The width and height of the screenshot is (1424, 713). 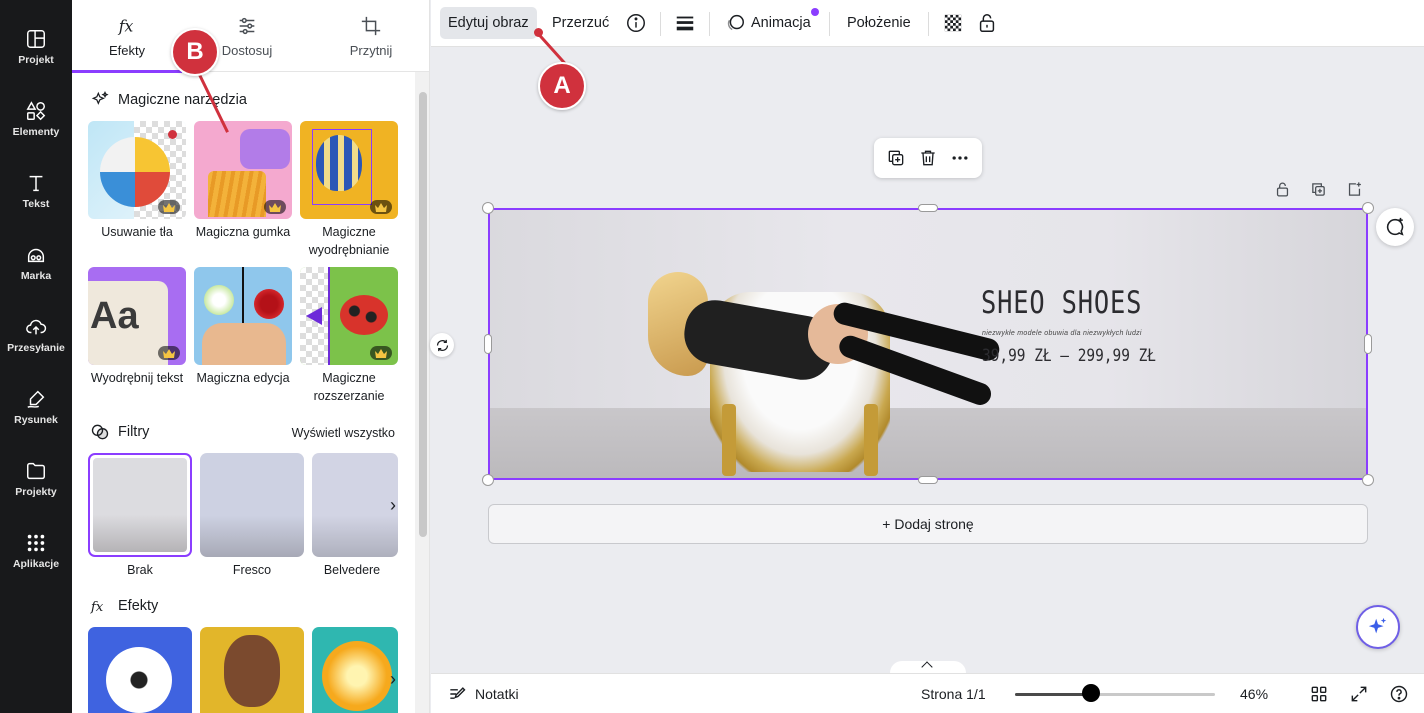 I want to click on info-button, so click(x=636, y=23).